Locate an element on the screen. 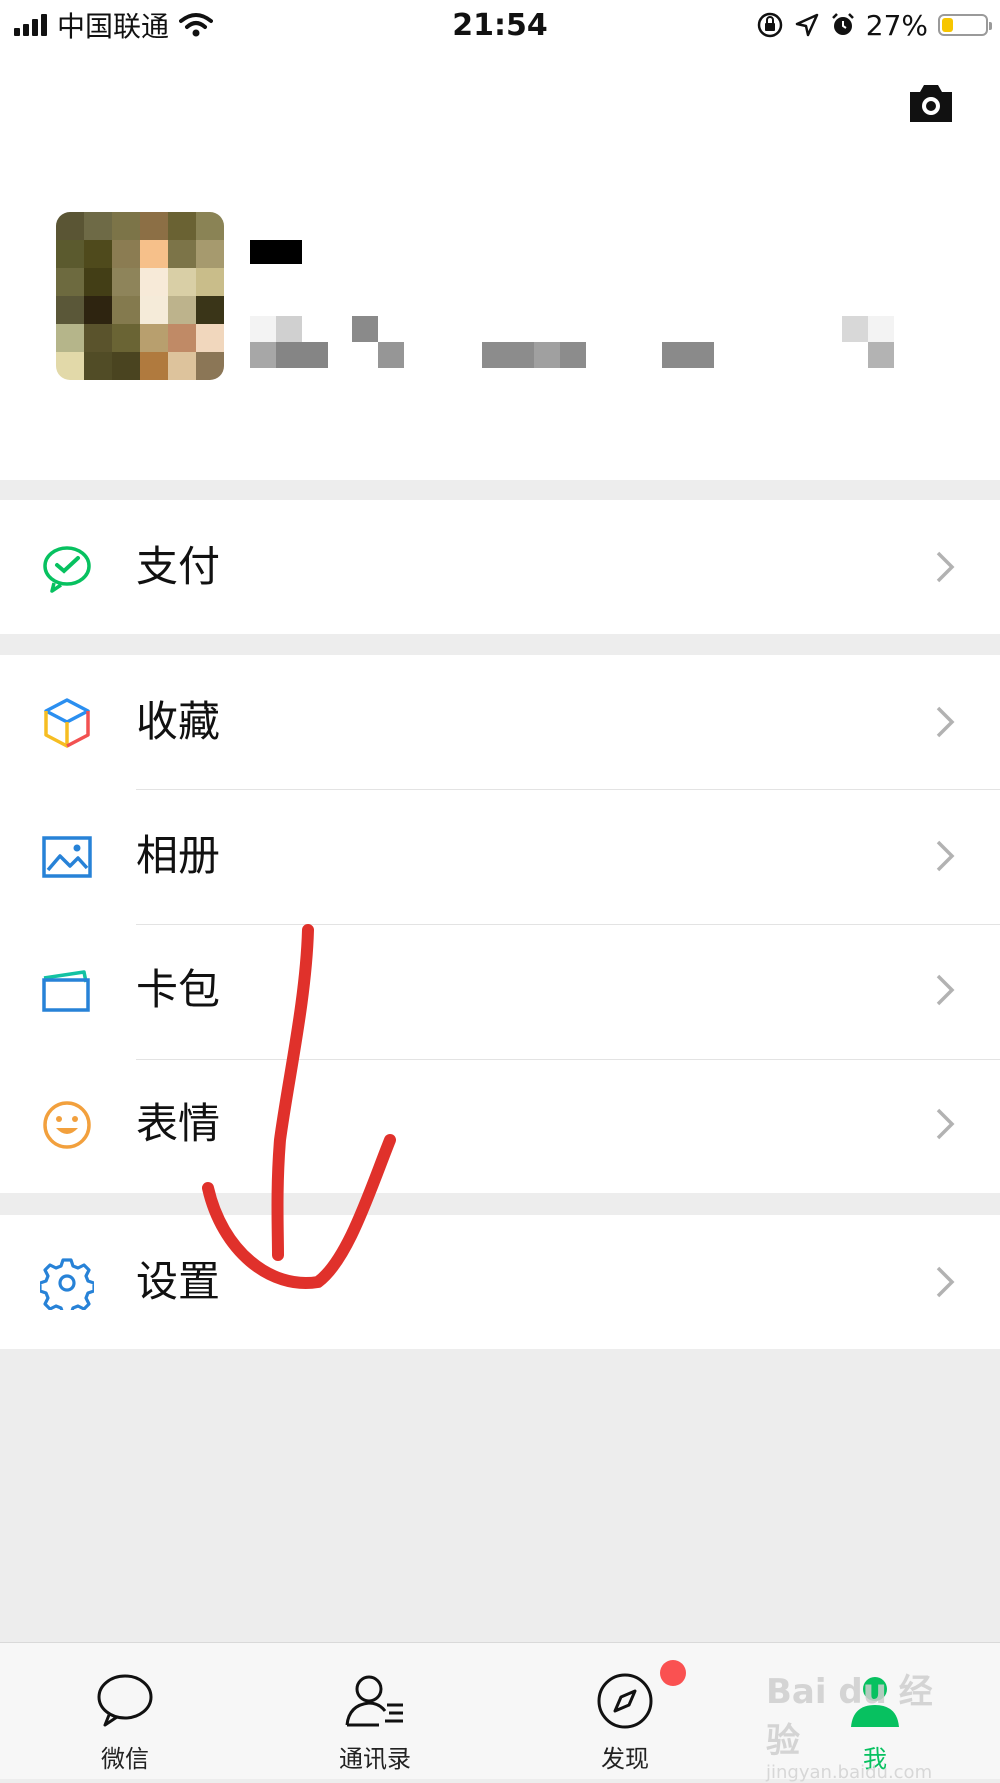 The image size is (1000, 1783). status-right: 27% is located at coordinates (874, 25).